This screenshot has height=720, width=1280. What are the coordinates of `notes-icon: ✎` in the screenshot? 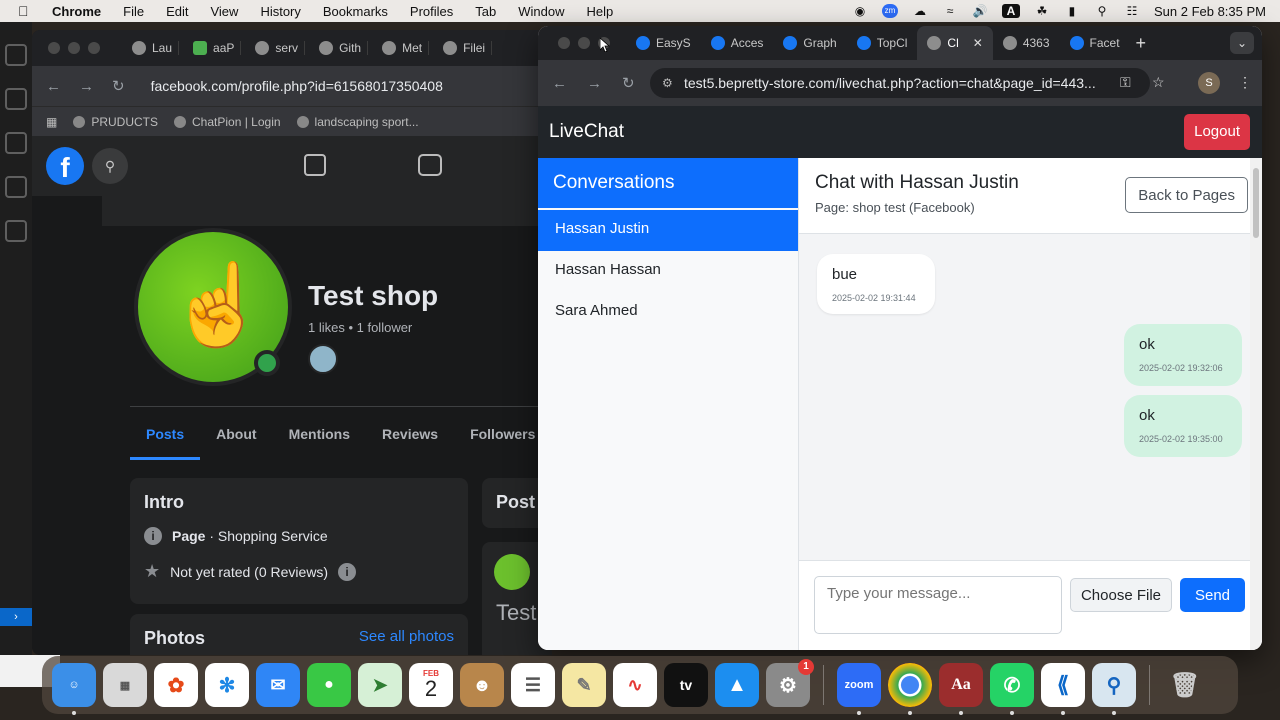 It's located at (584, 685).